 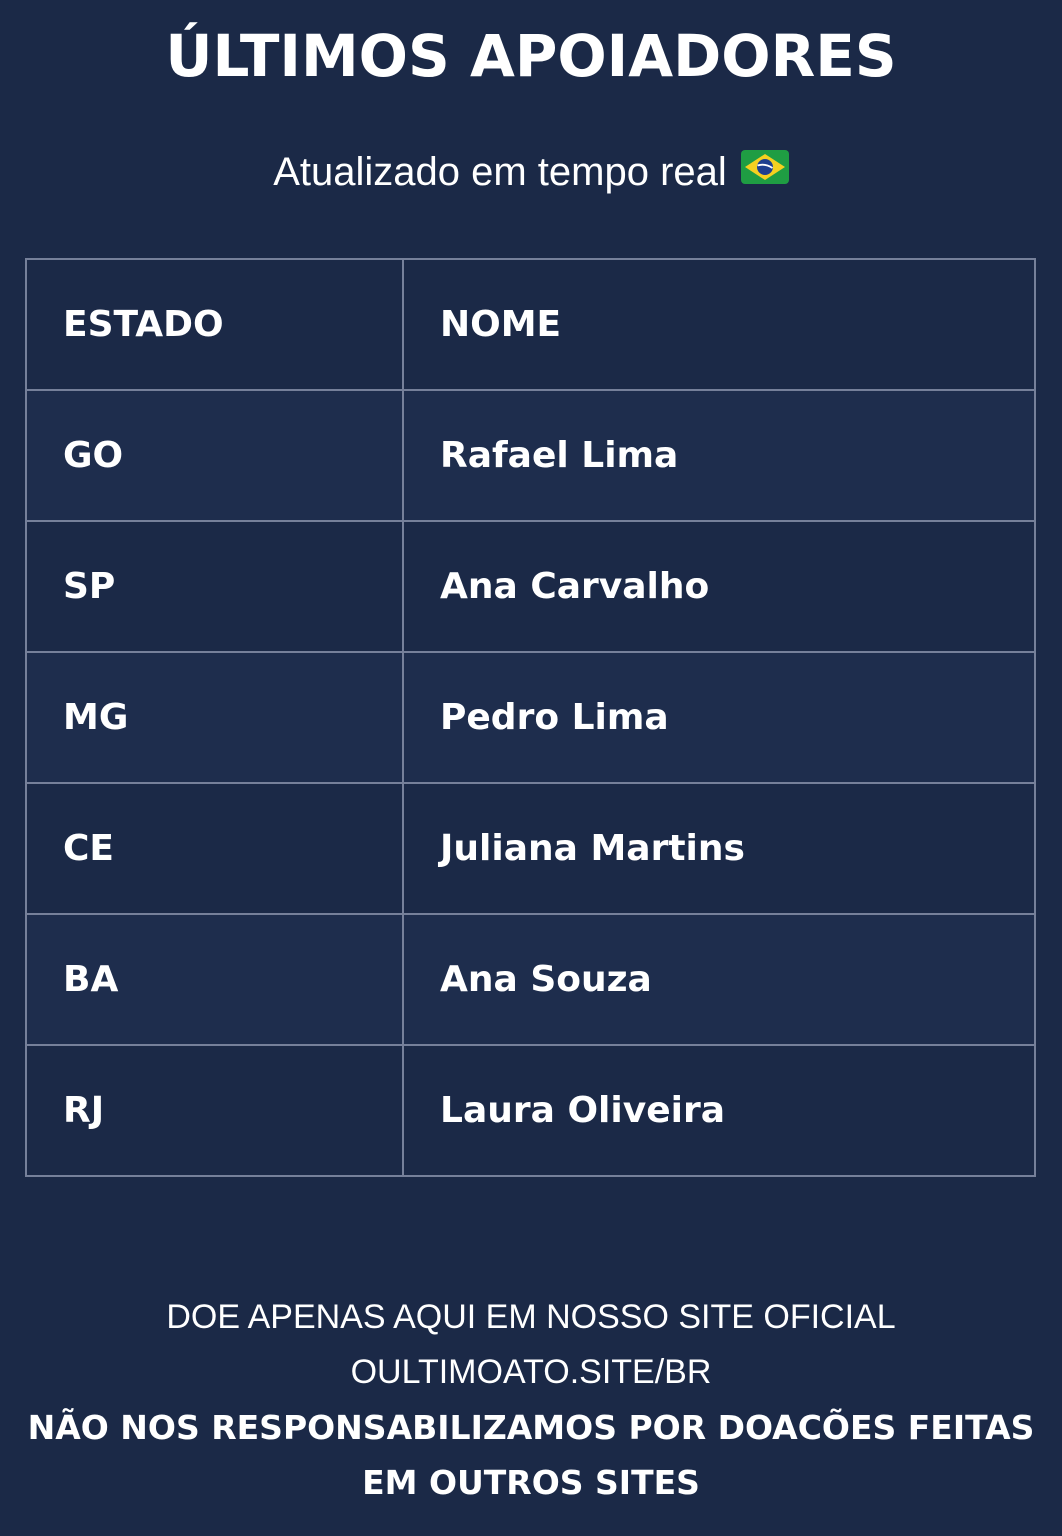 What do you see at coordinates (531, 1317) in the screenshot?
I see `footer-official-site-text: DOE APENAS AQUI EM NOSSO SITE OFICIAL` at bounding box center [531, 1317].